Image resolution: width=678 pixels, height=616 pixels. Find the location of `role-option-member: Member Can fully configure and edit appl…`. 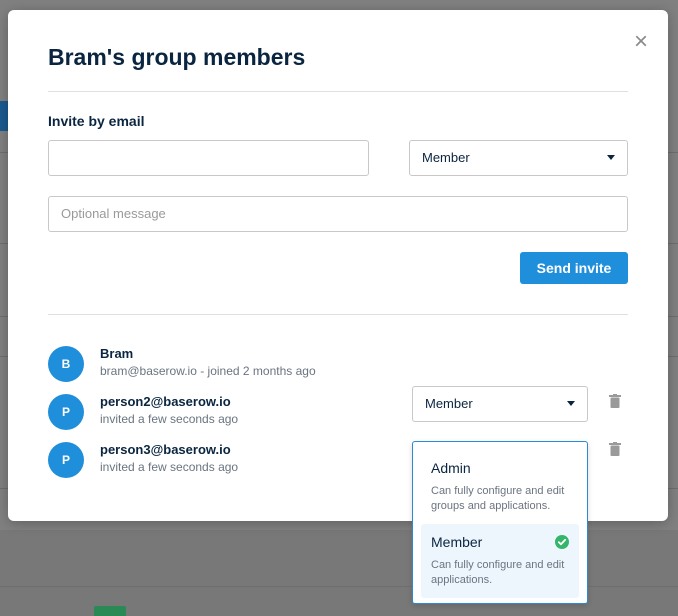

role-option-member: Member Can fully configure and edit appl… is located at coordinates (500, 561).